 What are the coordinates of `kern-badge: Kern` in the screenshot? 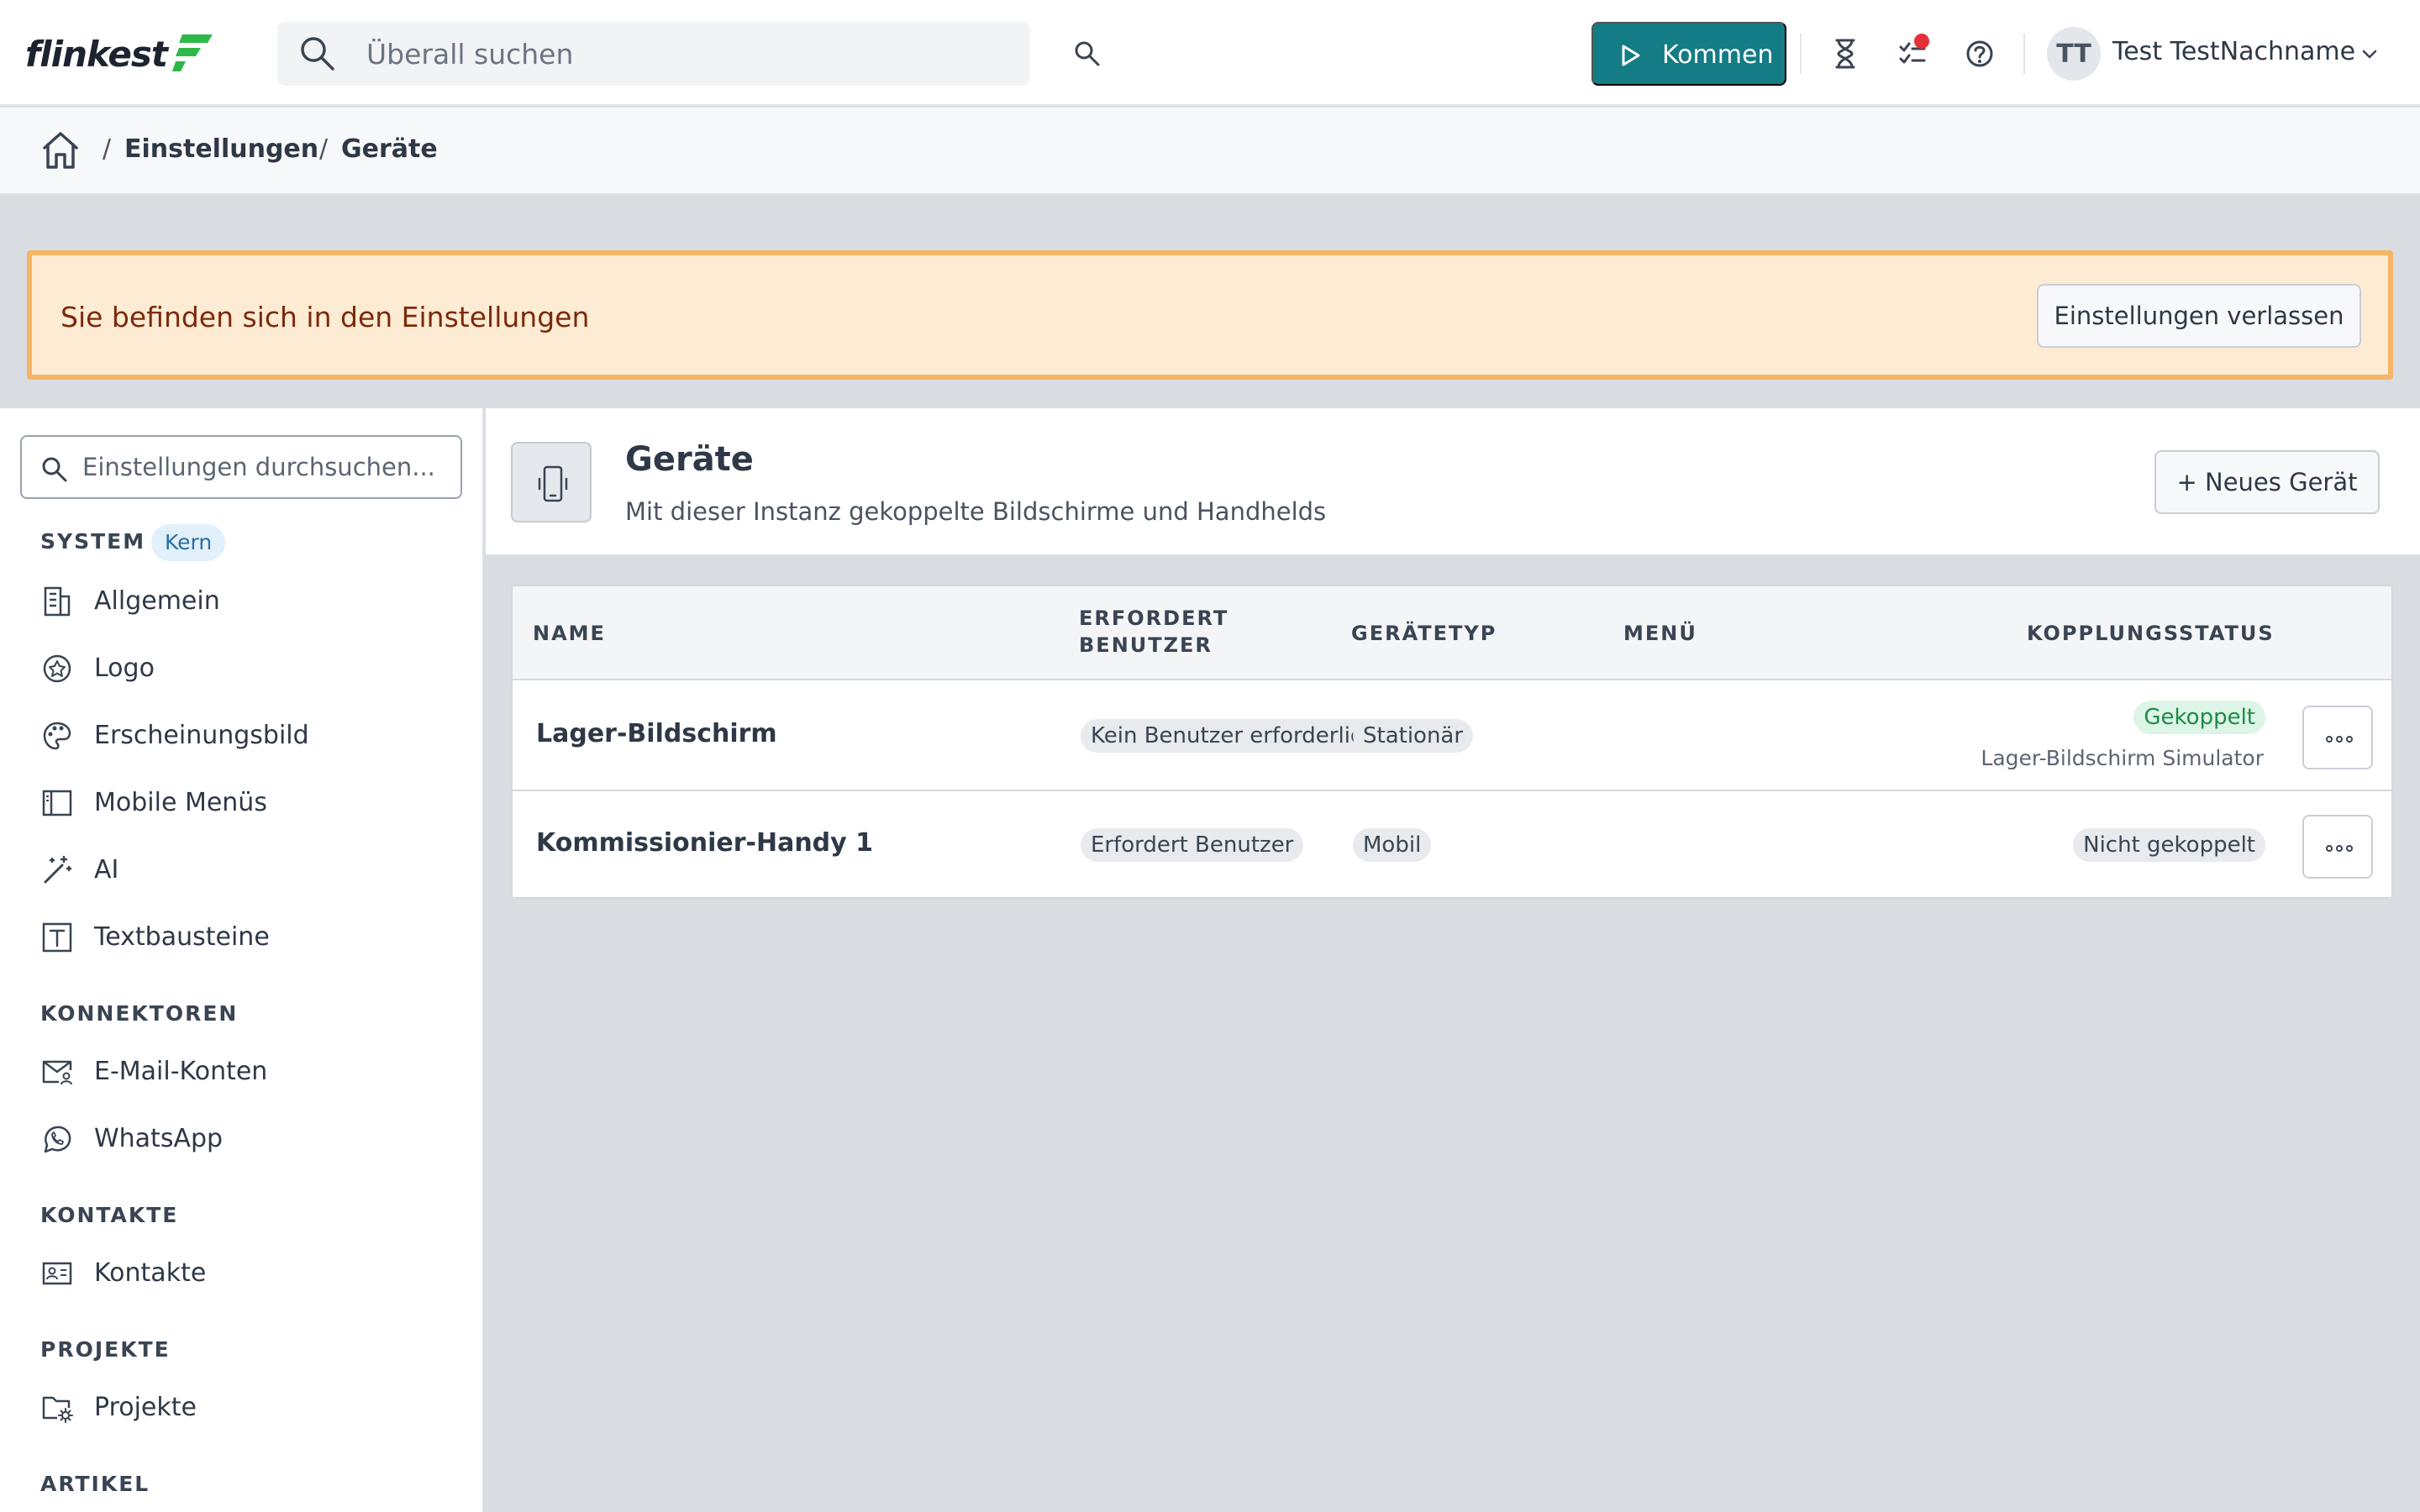 It's located at (188, 542).